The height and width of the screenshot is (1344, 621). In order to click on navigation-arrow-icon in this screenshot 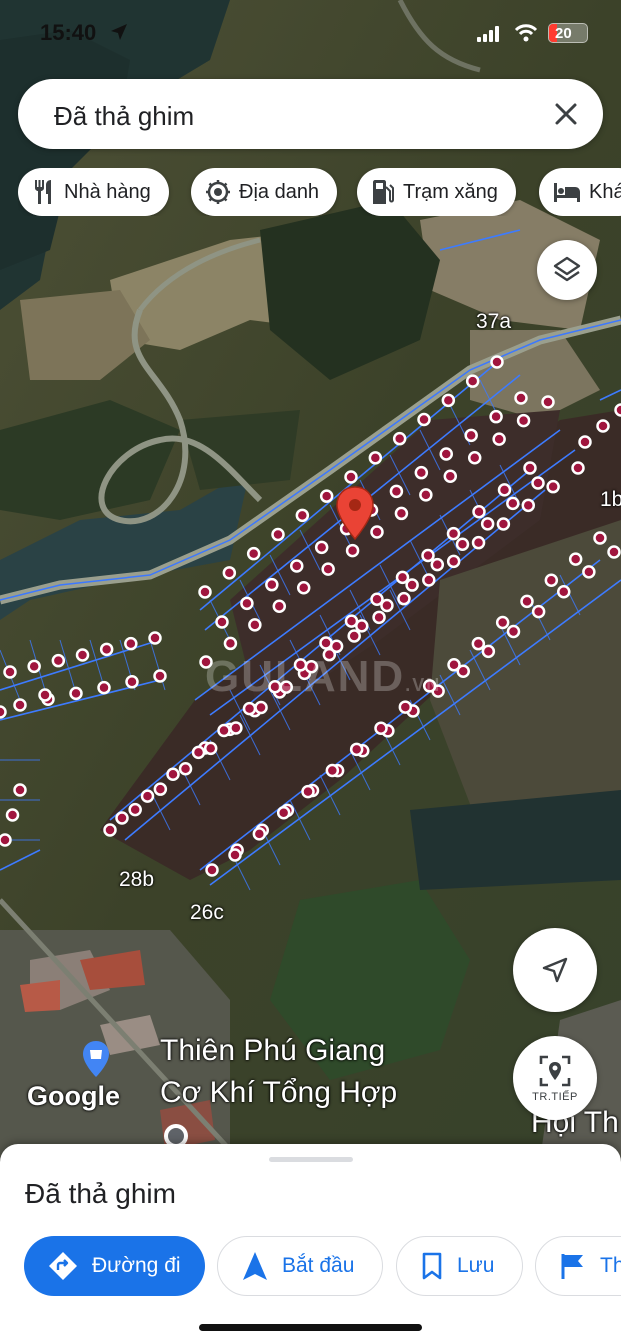, I will do `click(555, 970)`.